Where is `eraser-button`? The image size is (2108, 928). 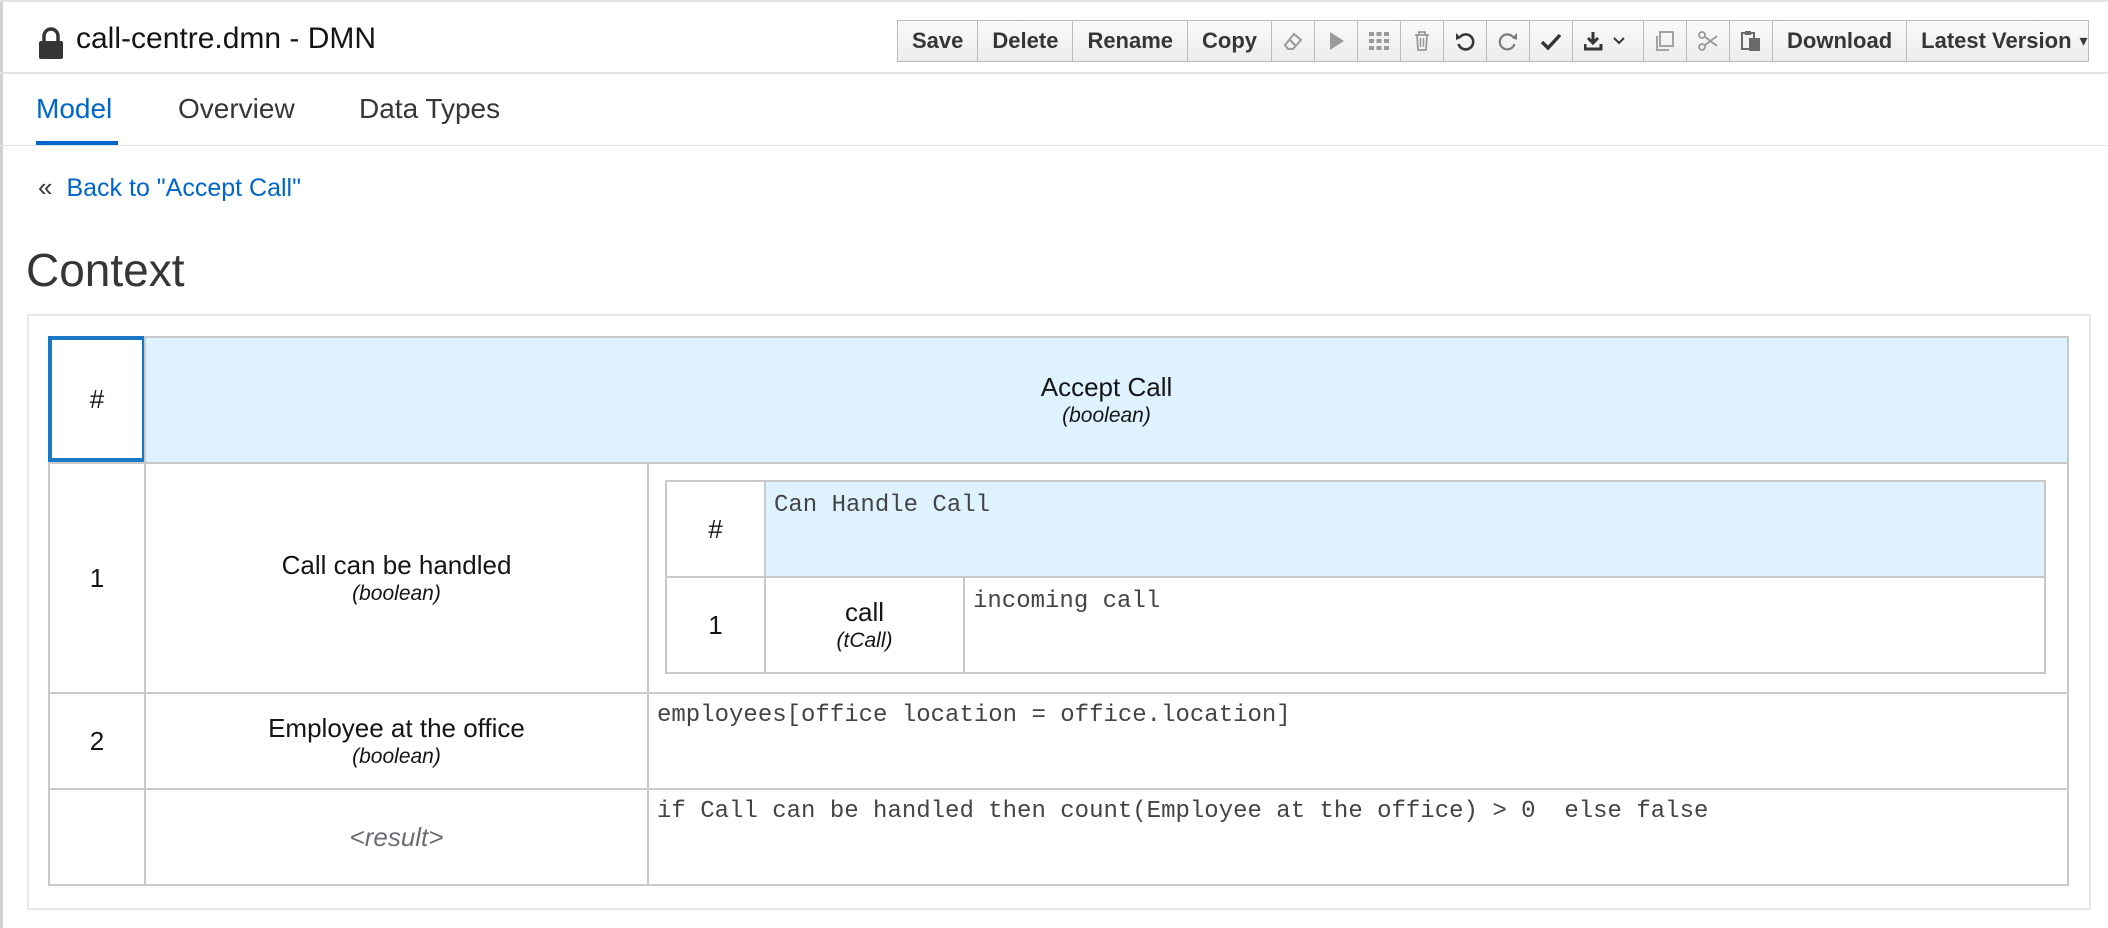 eraser-button is located at coordinates (1293, 41).